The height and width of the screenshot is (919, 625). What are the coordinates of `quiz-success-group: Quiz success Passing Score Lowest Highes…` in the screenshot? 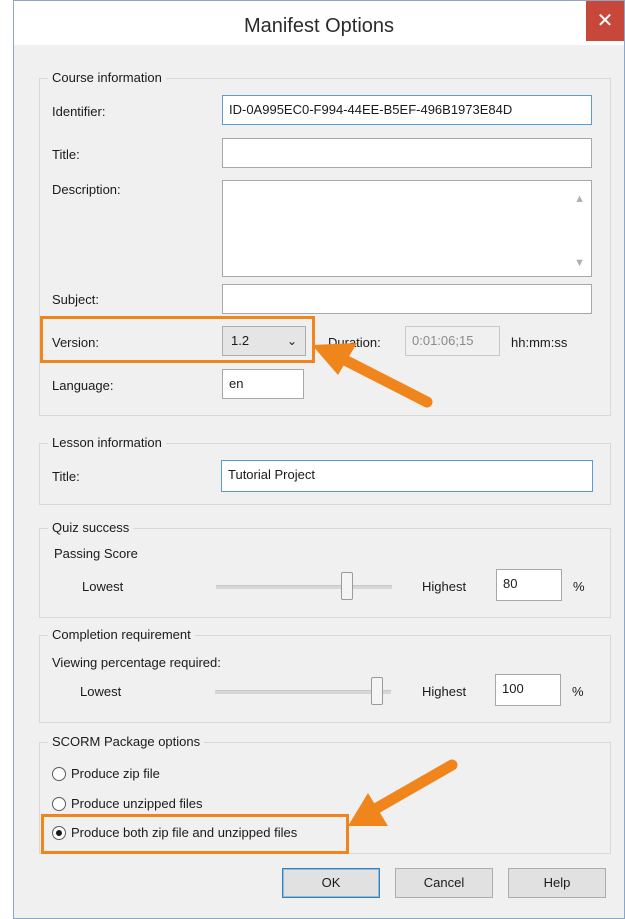 It's located at (325, 569).